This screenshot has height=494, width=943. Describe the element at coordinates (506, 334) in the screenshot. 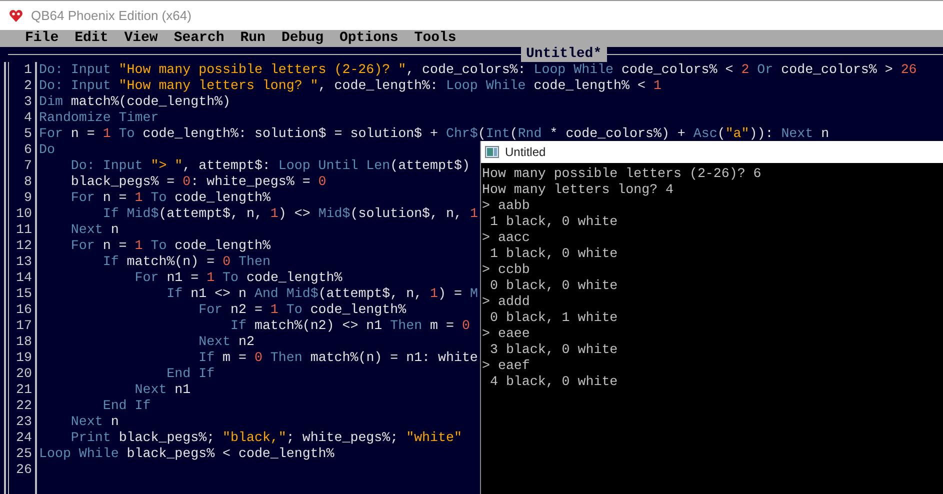

I see `console-output-line: > eaee` at that location.